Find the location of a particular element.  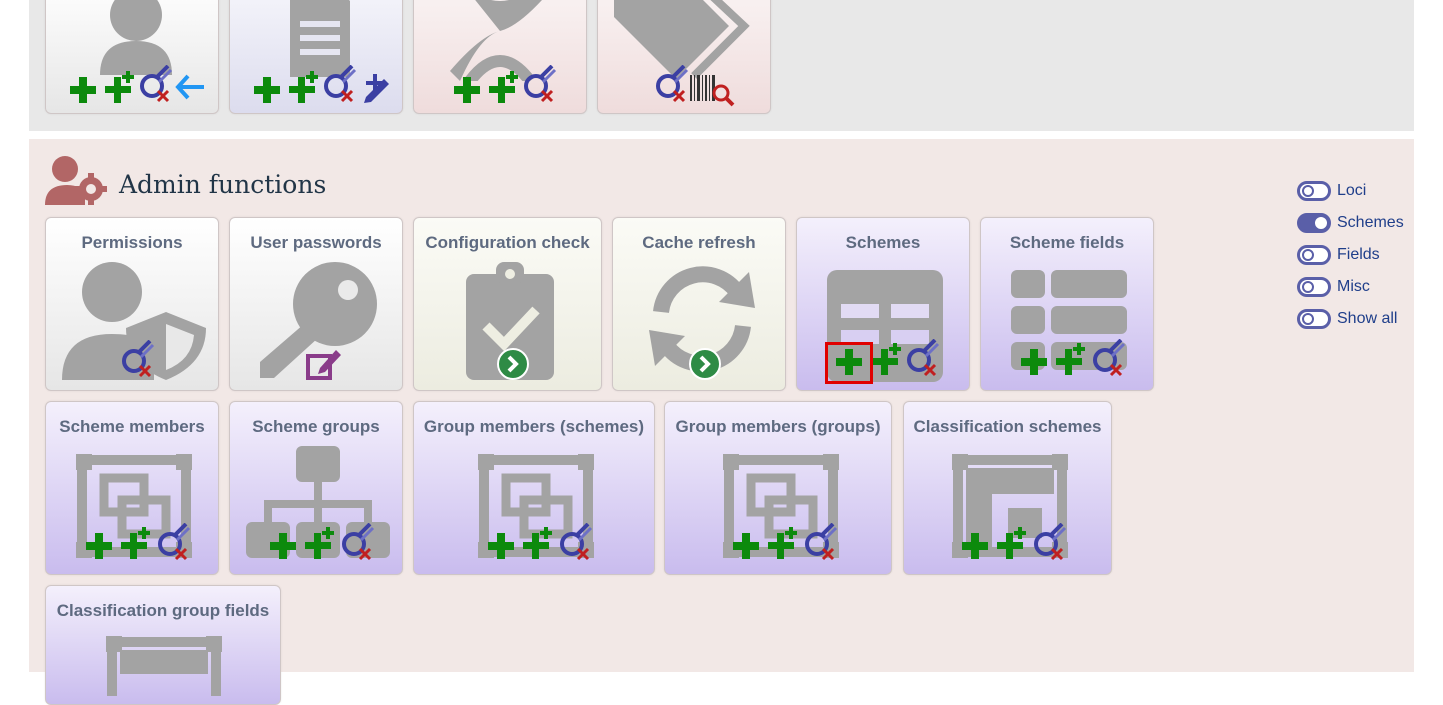

tile-title: Permissions is located at coordinates (132, 242).